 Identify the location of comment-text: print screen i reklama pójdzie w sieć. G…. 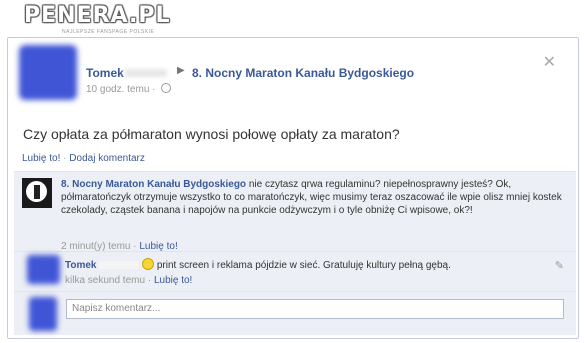
(303, 265).